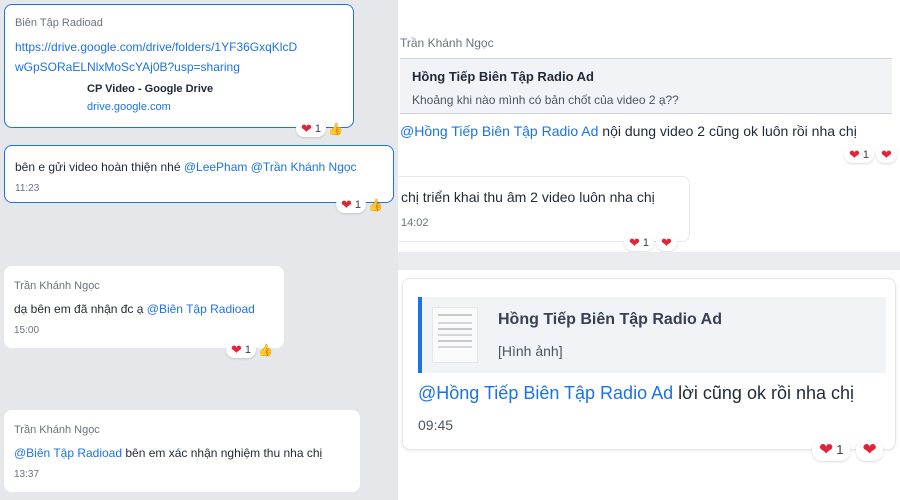 The height and width of the screenshot is (500, 900). What do you see at coordinates (59, 23) in the screenshot?
I see `sender-name: Biên Tập Radioad` at bounding box center [59, 23].